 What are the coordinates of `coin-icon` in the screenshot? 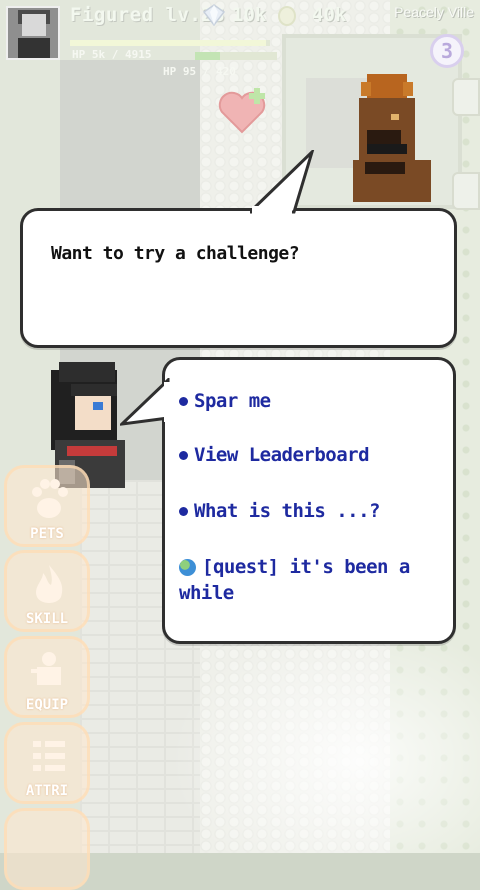 It's located at (287, 16).